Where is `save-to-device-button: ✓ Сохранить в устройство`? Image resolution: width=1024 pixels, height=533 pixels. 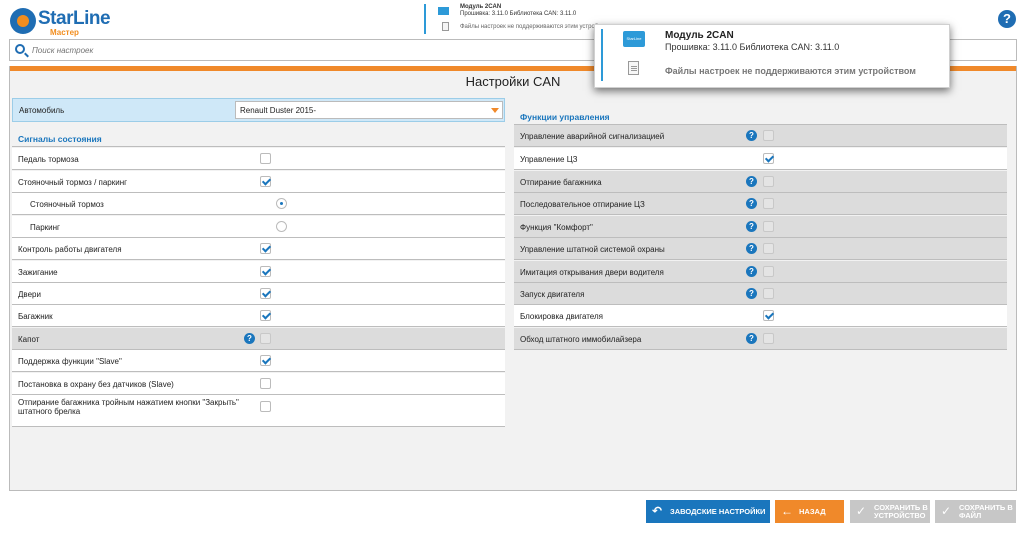
save-to-device-button: ✓ Сохранить в устройство is located at coordinates (890, 511).